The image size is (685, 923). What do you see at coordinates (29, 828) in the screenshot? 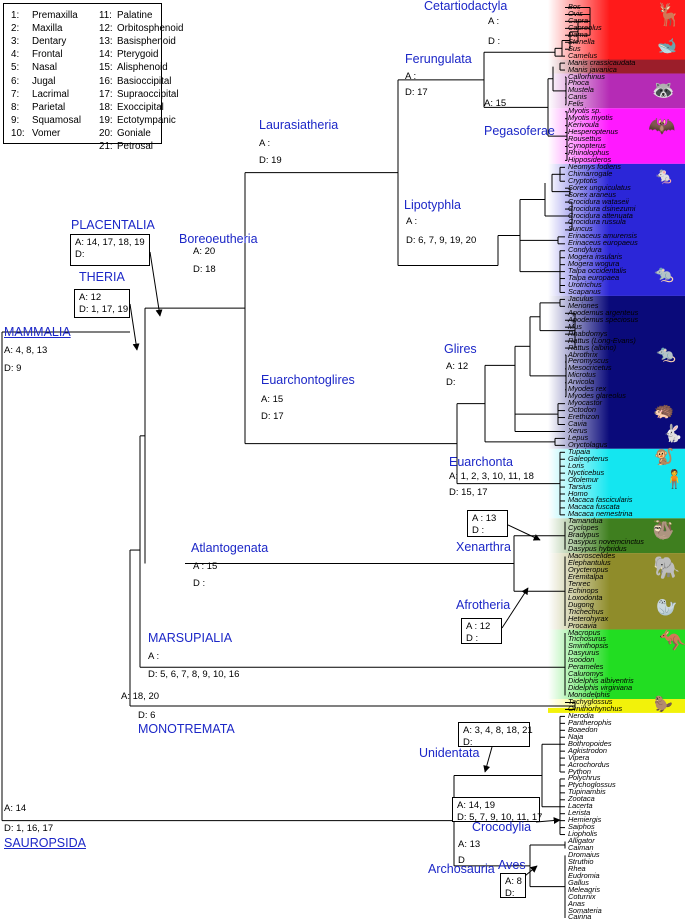
I see `sauropsida-d: D: 1, 16, 17` at bounding box center [29, 828].